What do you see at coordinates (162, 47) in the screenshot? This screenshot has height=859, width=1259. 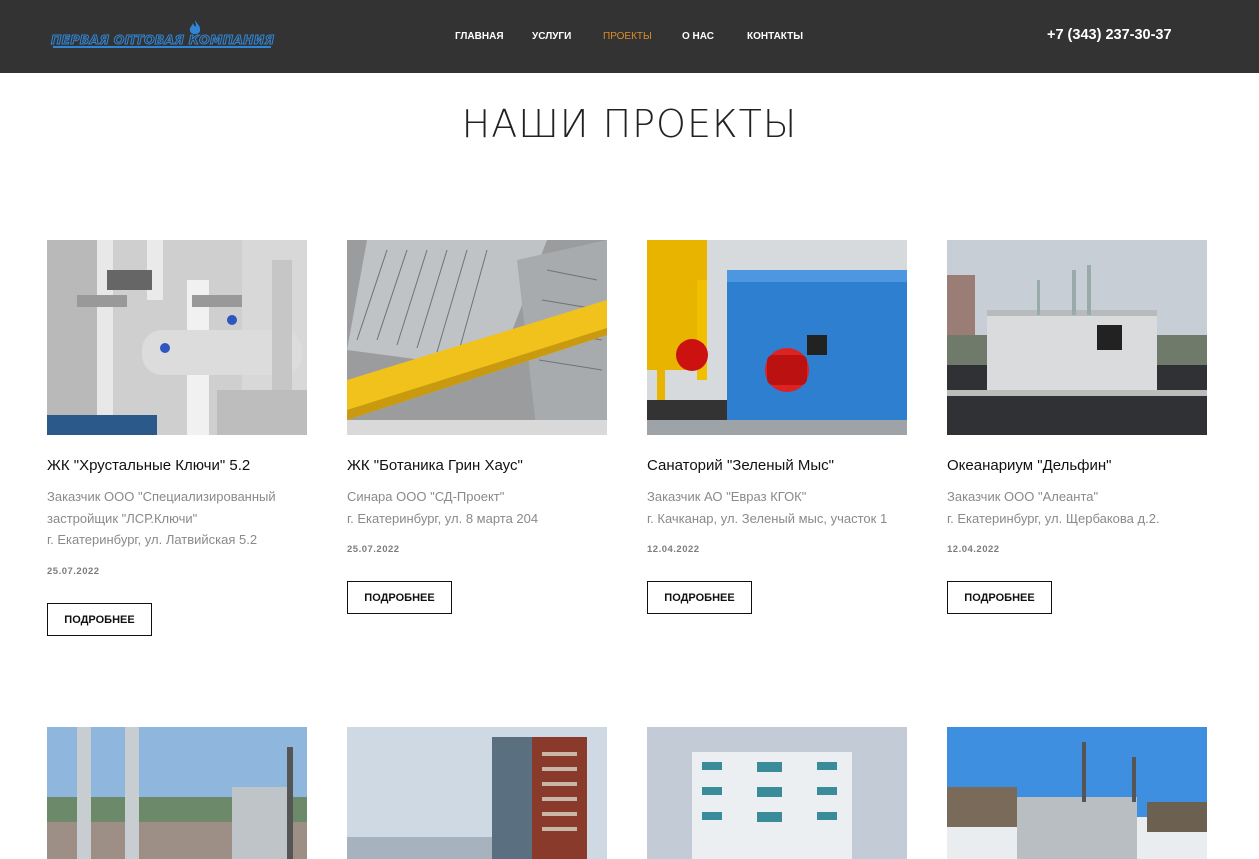 I see `logo-underline` at bounding box center [162, 47].